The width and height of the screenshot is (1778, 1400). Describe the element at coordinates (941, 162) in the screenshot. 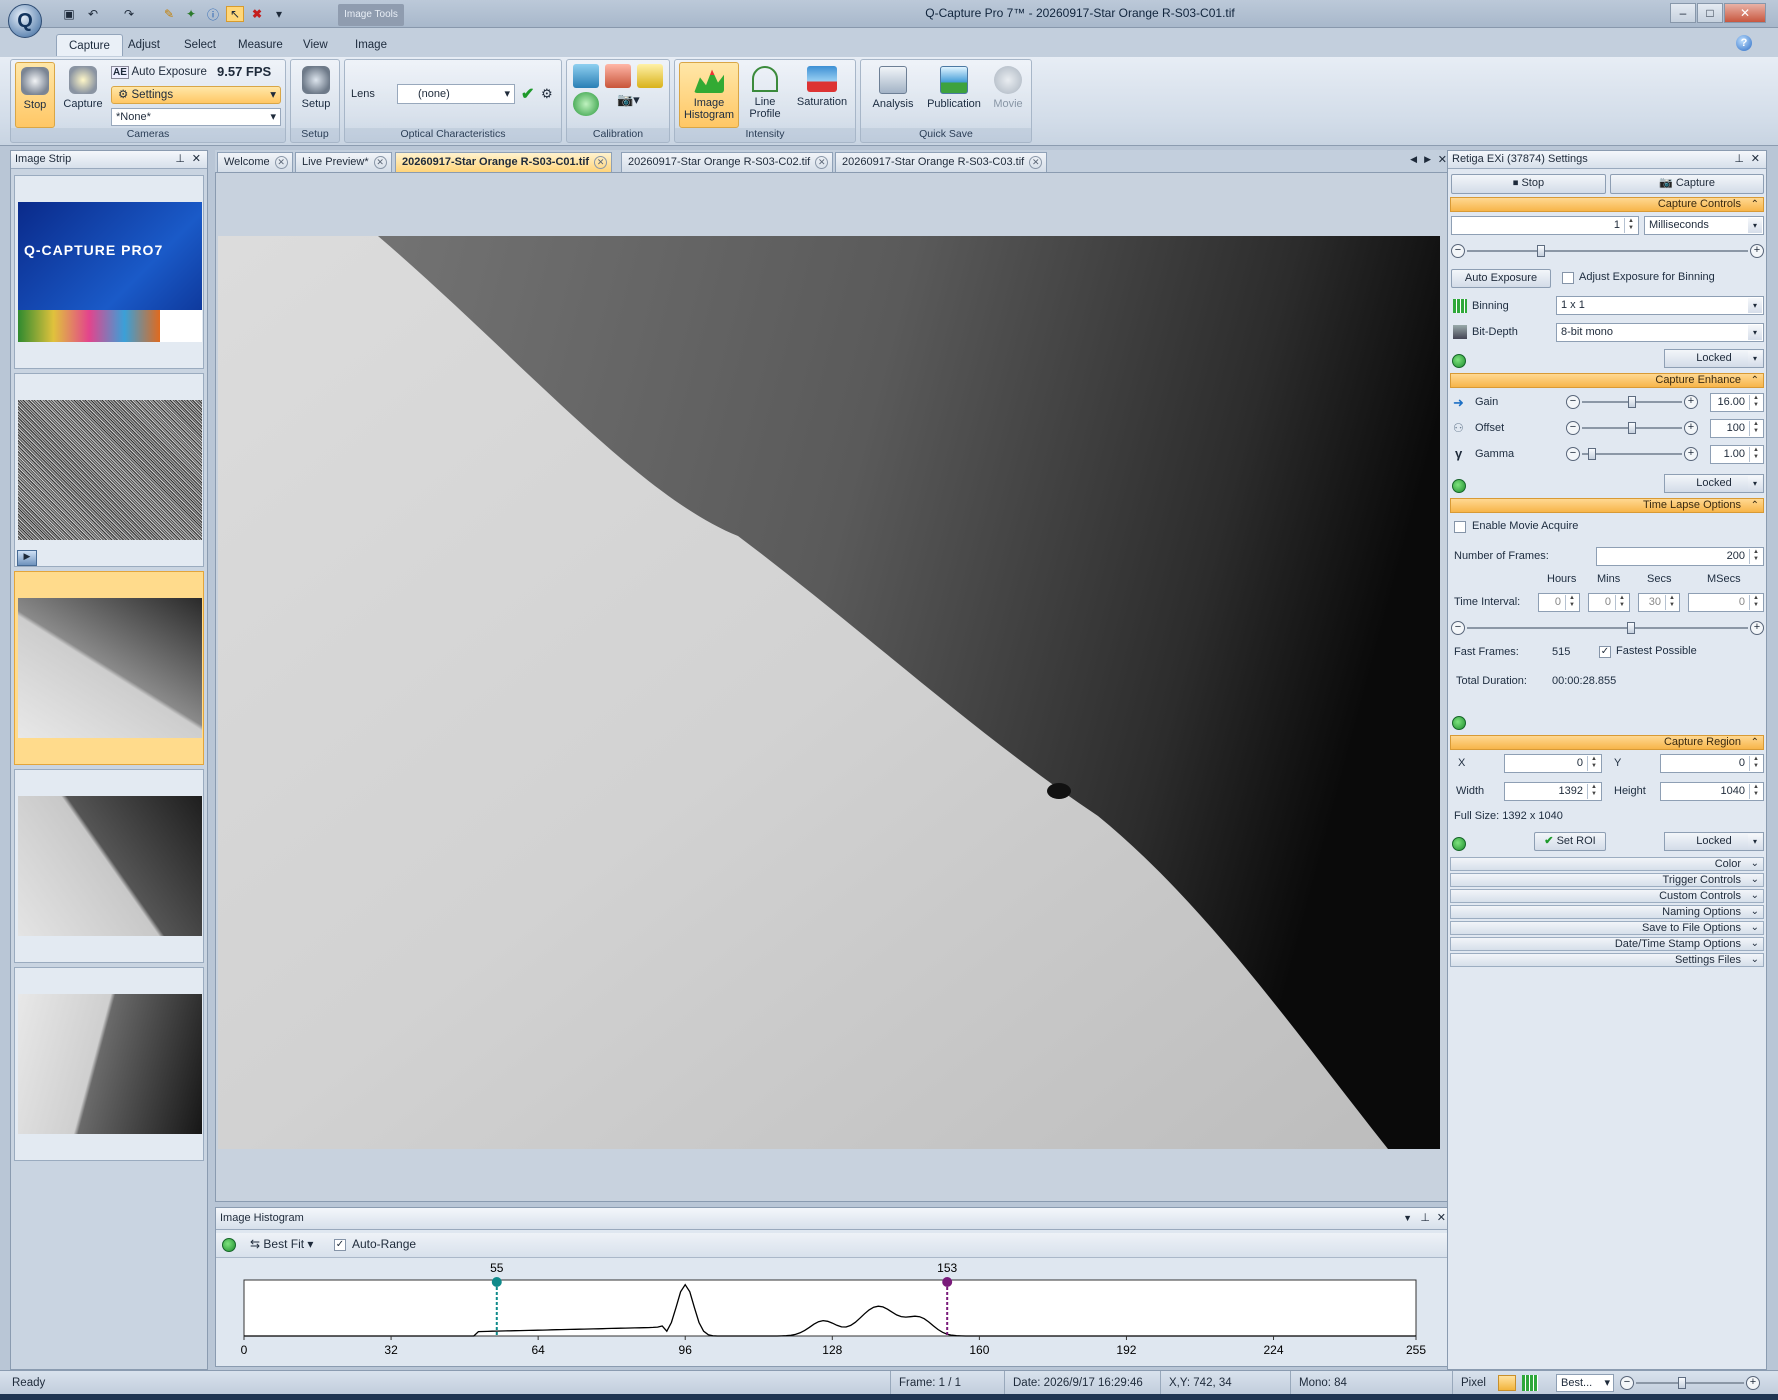

I see `tab-c03: 20260917-Star Orange R-S03-C03.tif ✕` at that location.